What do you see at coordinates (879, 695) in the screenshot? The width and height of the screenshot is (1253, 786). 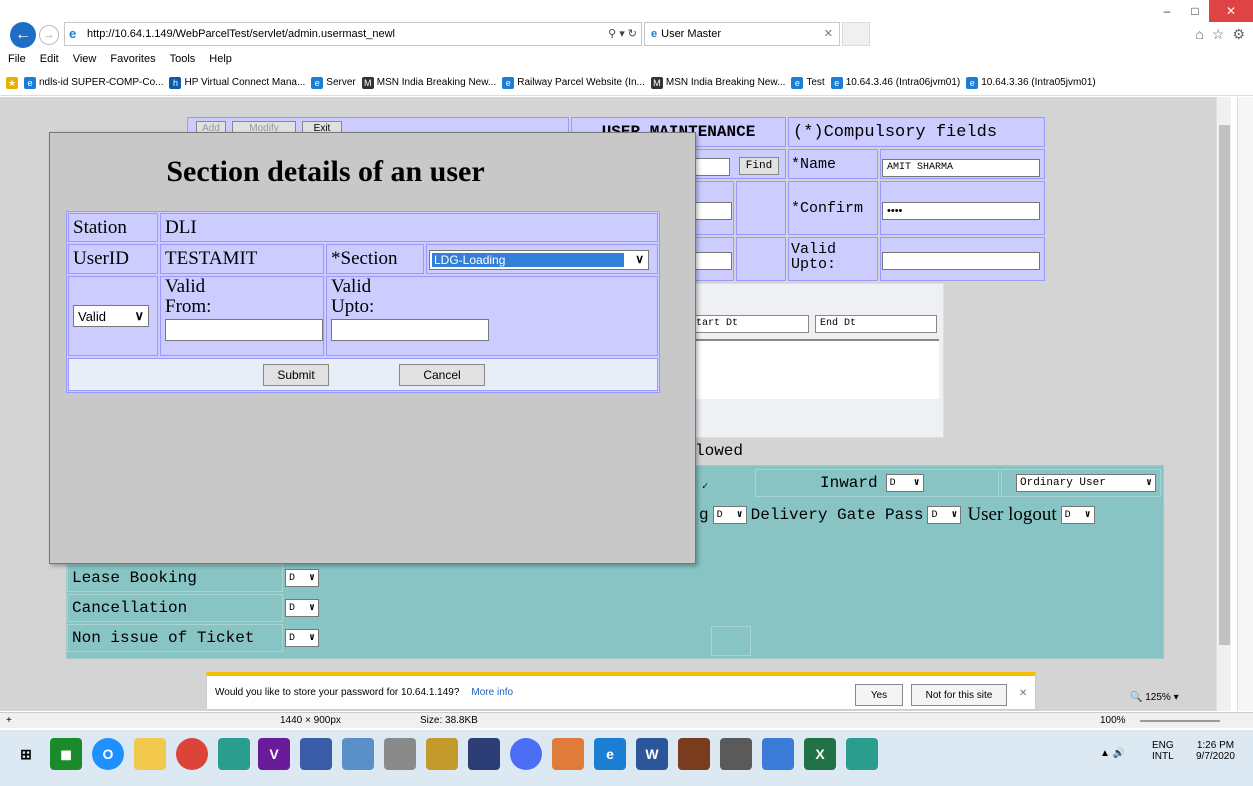 I see `yes-button: Yes` at bounding box center [879, 695].